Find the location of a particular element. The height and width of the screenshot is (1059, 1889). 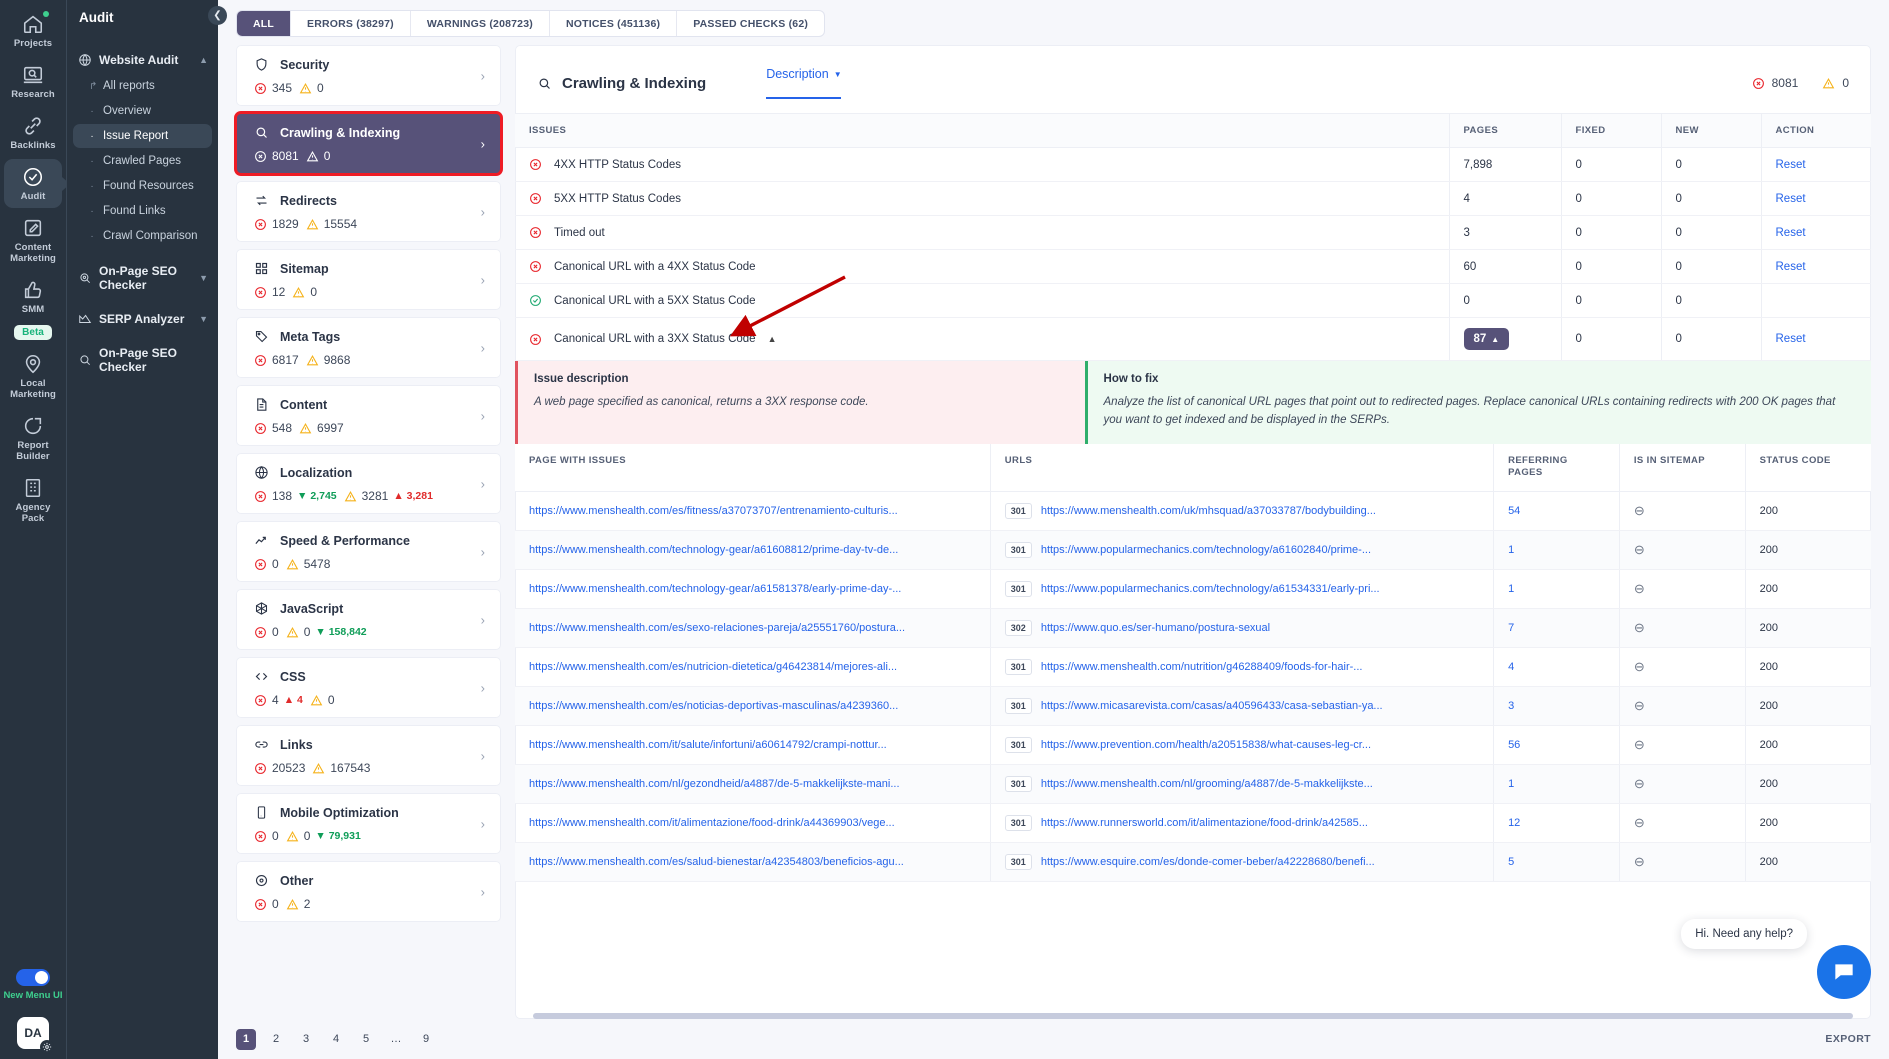

sidebar-item-found-links: · Found Links is located at coordinates (142, 211).